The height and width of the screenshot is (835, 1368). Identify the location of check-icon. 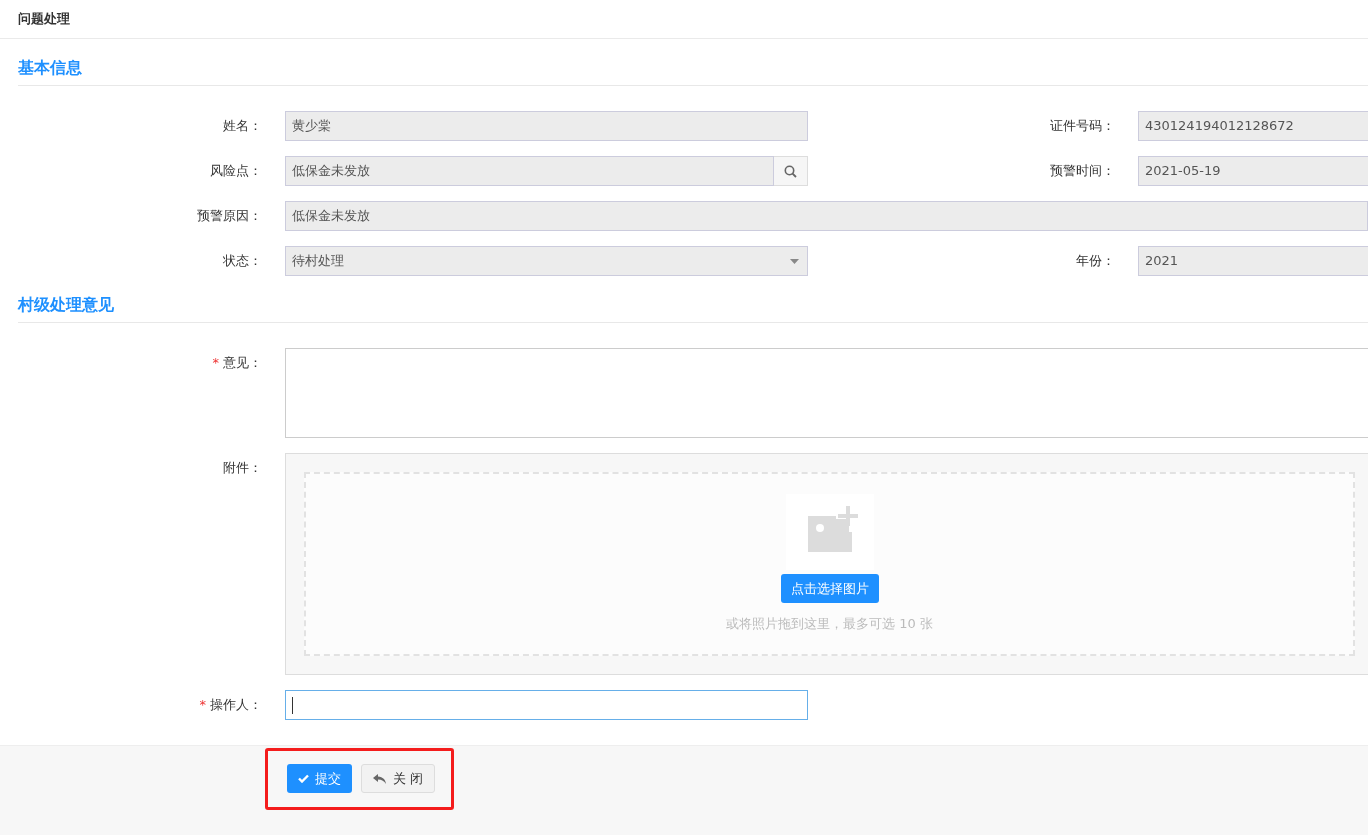
(303, 778).